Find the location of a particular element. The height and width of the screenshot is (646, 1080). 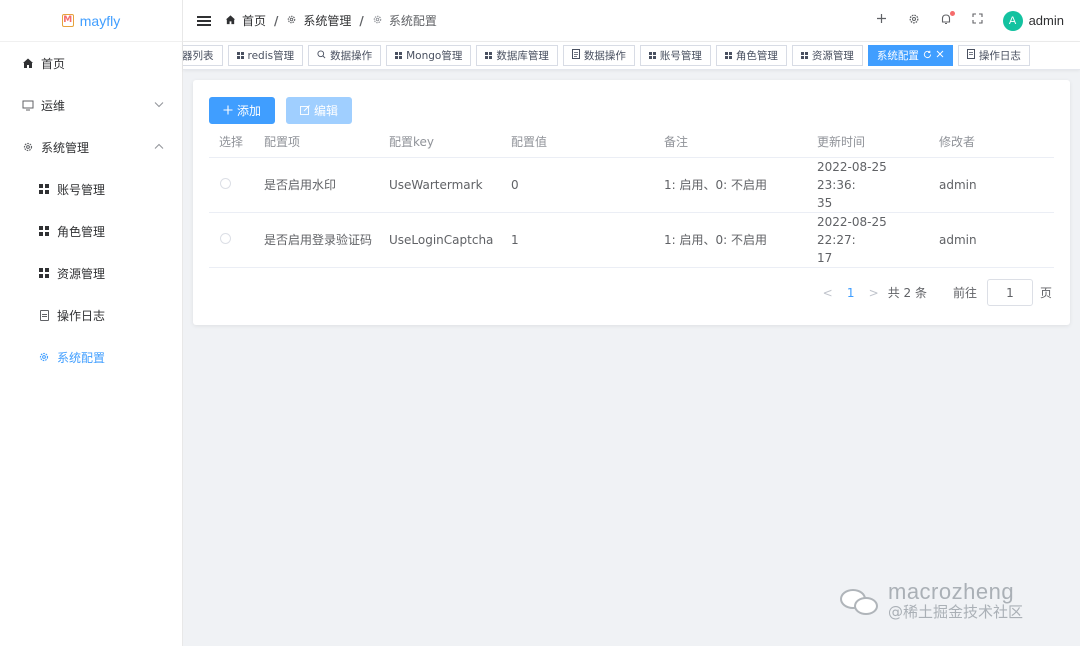

menu-toggle-icon is located at coordinates (204, 20).